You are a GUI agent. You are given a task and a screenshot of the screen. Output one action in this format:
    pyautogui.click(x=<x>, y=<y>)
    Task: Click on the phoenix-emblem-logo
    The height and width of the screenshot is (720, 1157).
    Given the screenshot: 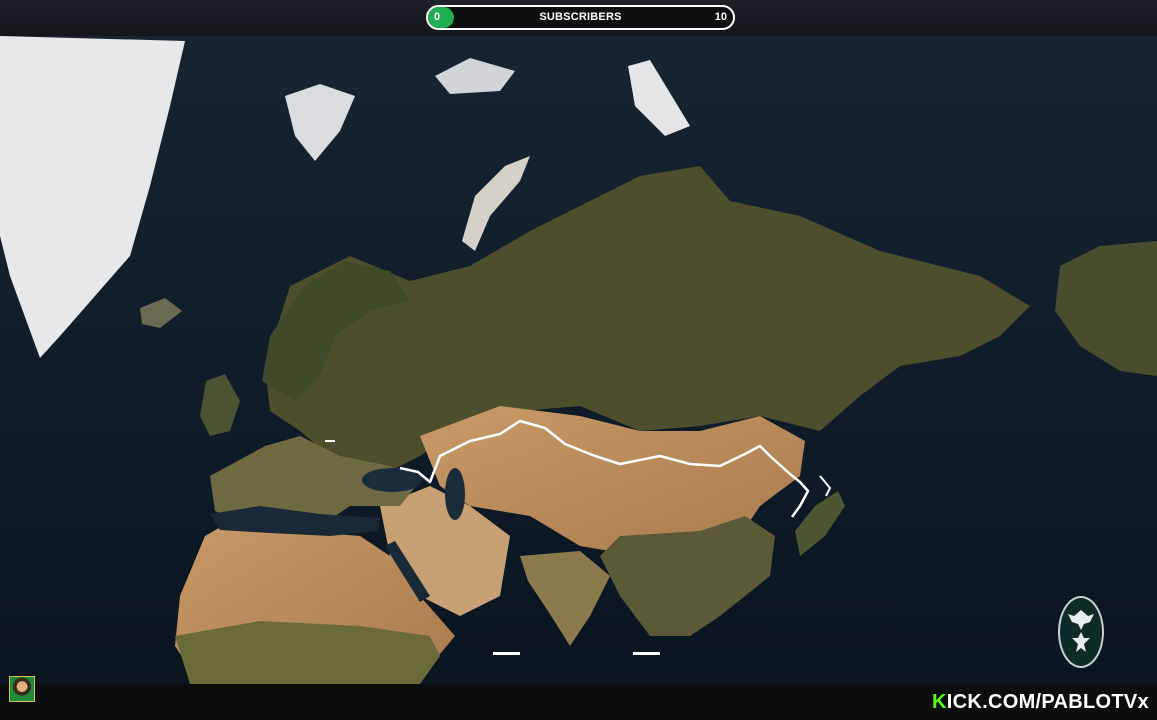 What is the action you would take?
    pyautogui.click(x=1081, y=632)
    